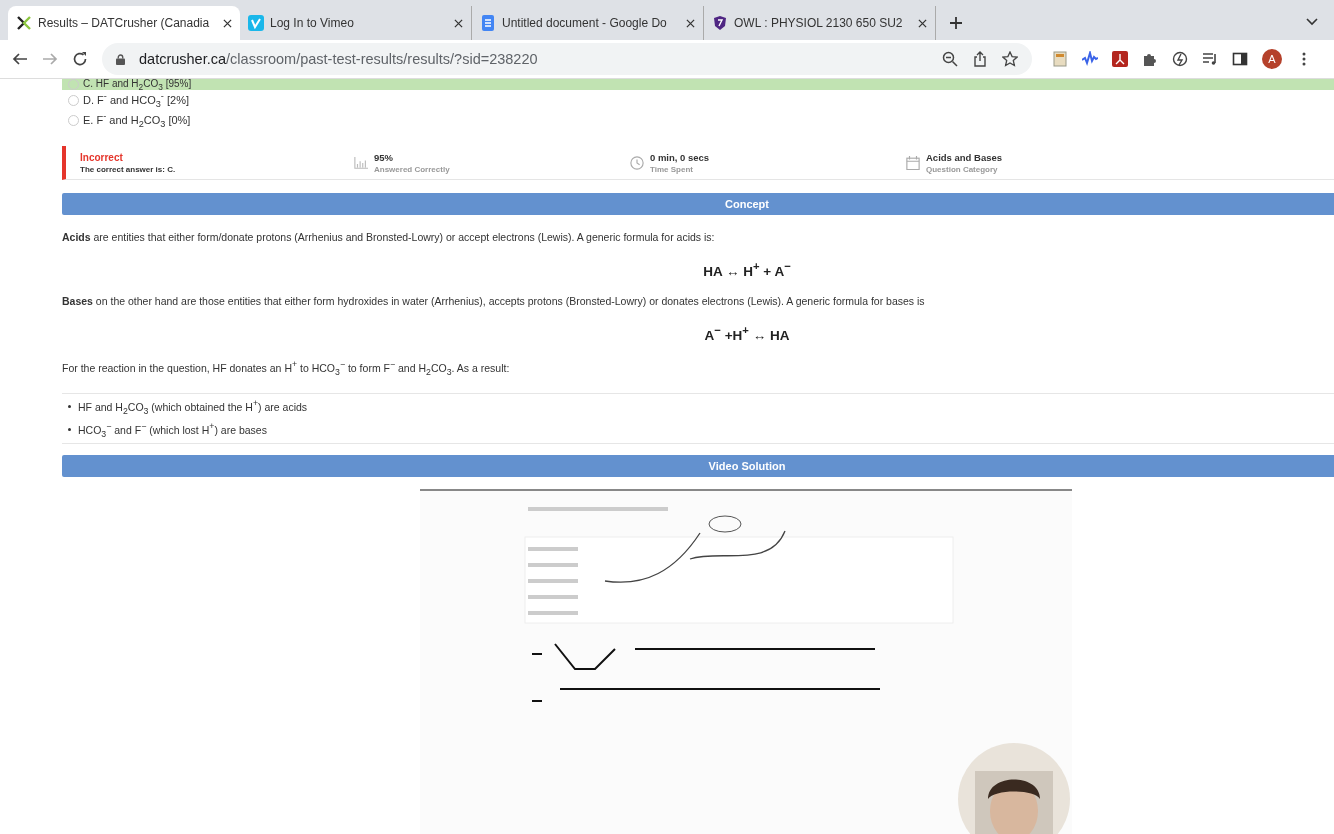 The height and width of the screenshot is (834, 1334). What do you see at coordinates (102, 157) in the screenshot?
I see `result-status: Incorrect` at bounding box center [102, 157].